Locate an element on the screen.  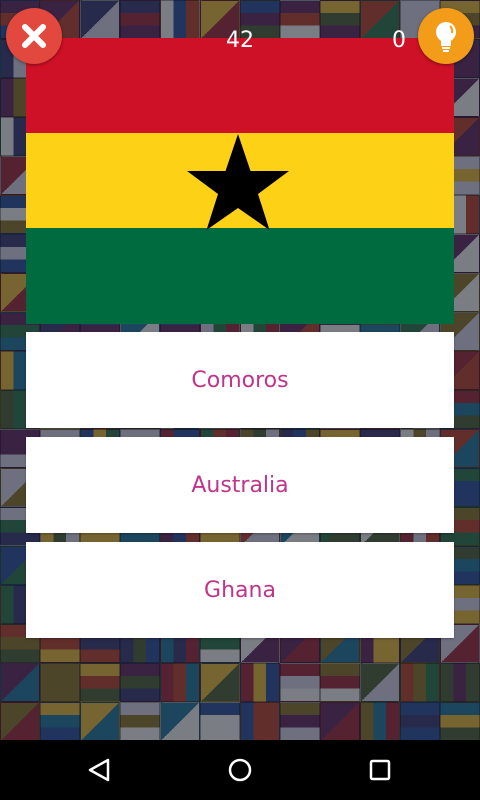
close-icon is located at coordinates (34, 36).